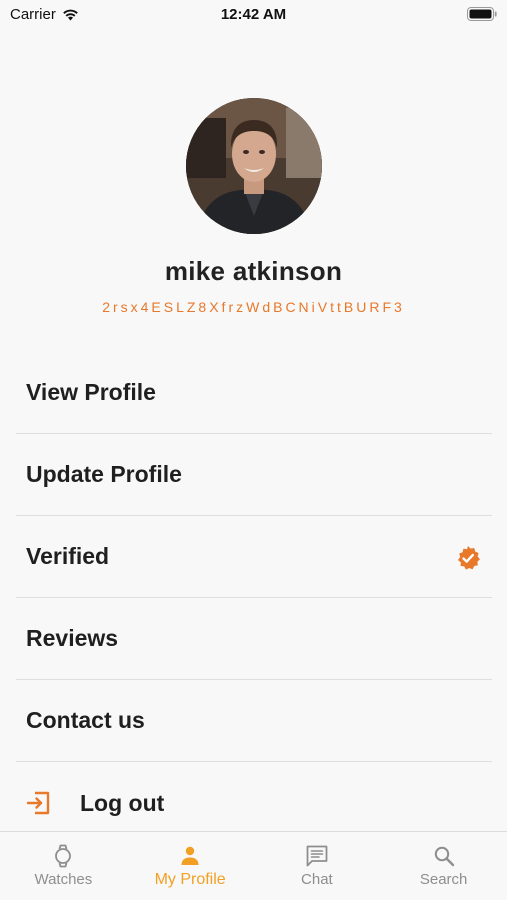 The image size is (507, 900). Describe the element at coordinates (317, 879) in the screenshot. I see `tab-label: Chat` at that location.